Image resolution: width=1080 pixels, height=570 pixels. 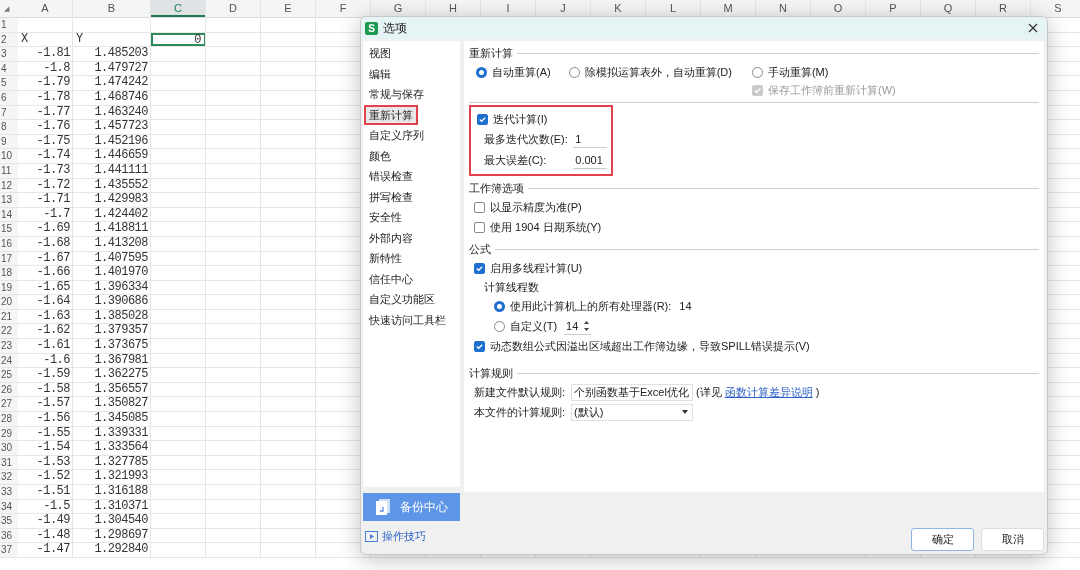 I want to click on tips-link: 操作技巧, so click(x=404, y=536).